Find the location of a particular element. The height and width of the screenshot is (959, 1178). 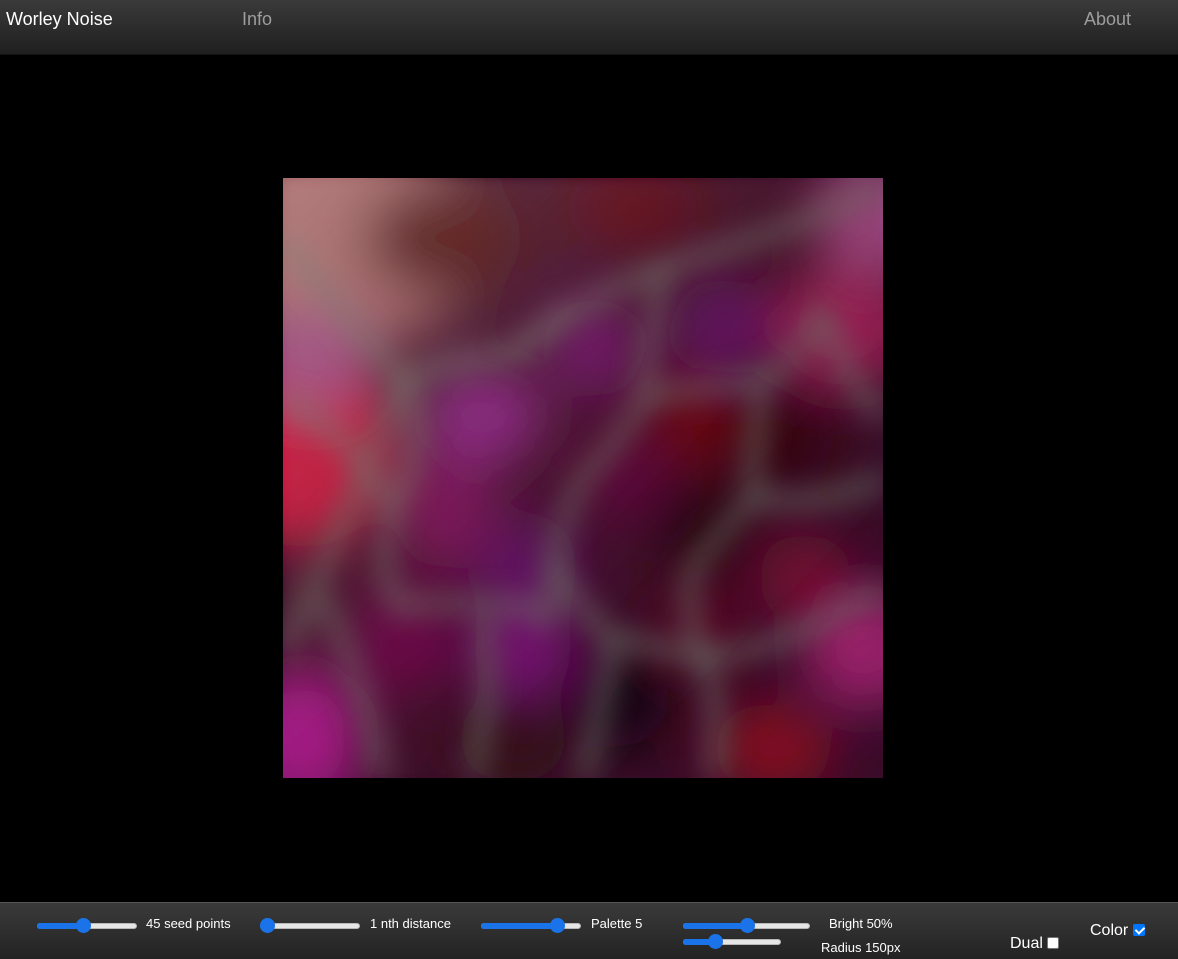

palette-slider is located at coordinates (531, 926).